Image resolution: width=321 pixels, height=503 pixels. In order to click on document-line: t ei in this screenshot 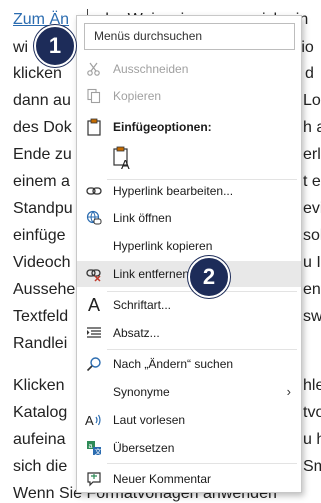, I will do `click(312, 181)`.